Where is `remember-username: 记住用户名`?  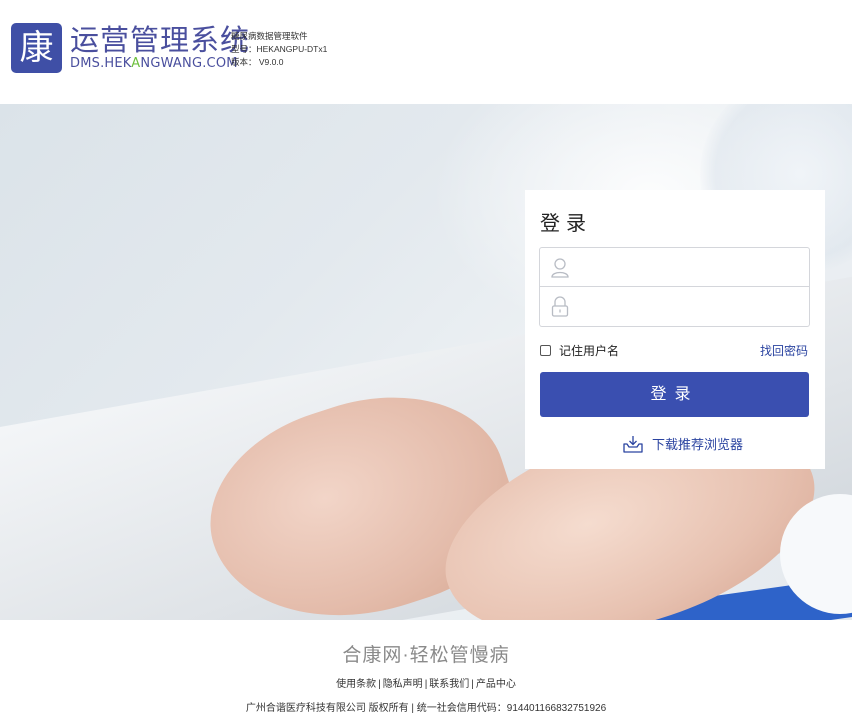
remember-username: 记住用户名 is located at coordinates (579, 350).